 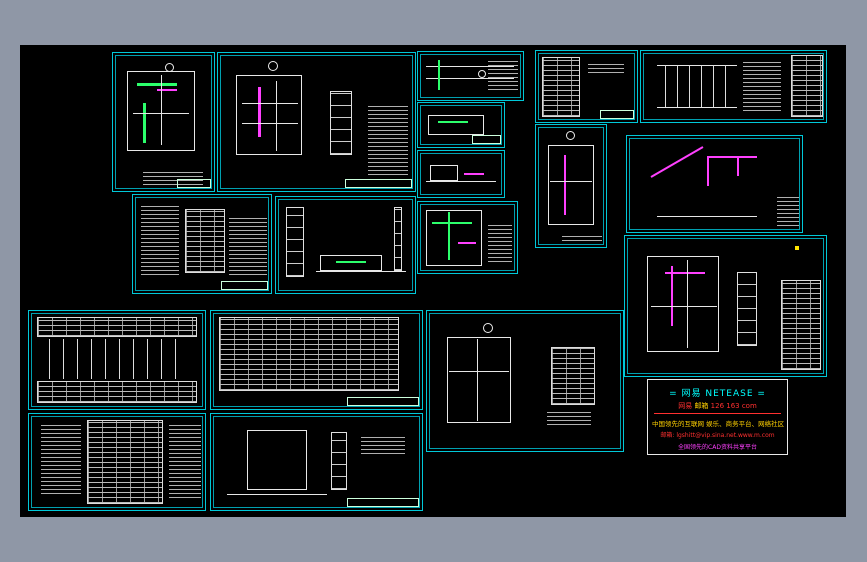 What do you see at coordinates (732, 406) in the screenshot?
I see `netease-domain: 126 163 com` at bounding box center [732, 406].